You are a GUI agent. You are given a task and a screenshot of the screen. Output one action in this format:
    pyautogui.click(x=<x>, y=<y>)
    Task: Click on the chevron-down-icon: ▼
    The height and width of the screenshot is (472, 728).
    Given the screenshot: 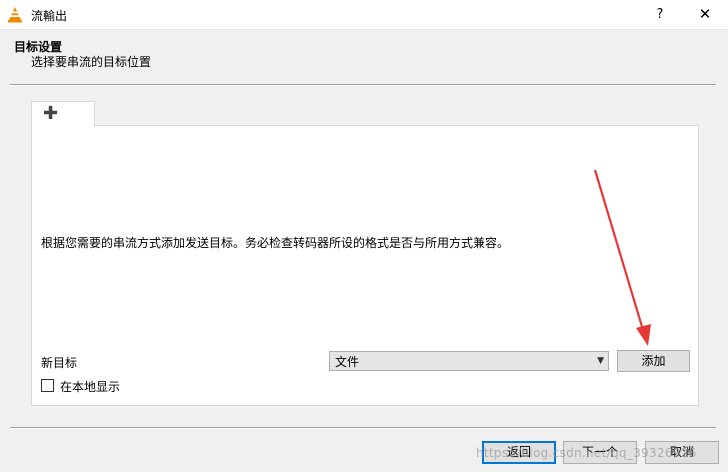 What is the action you would take?
    pyautogui.click(x=600, y=361)
    